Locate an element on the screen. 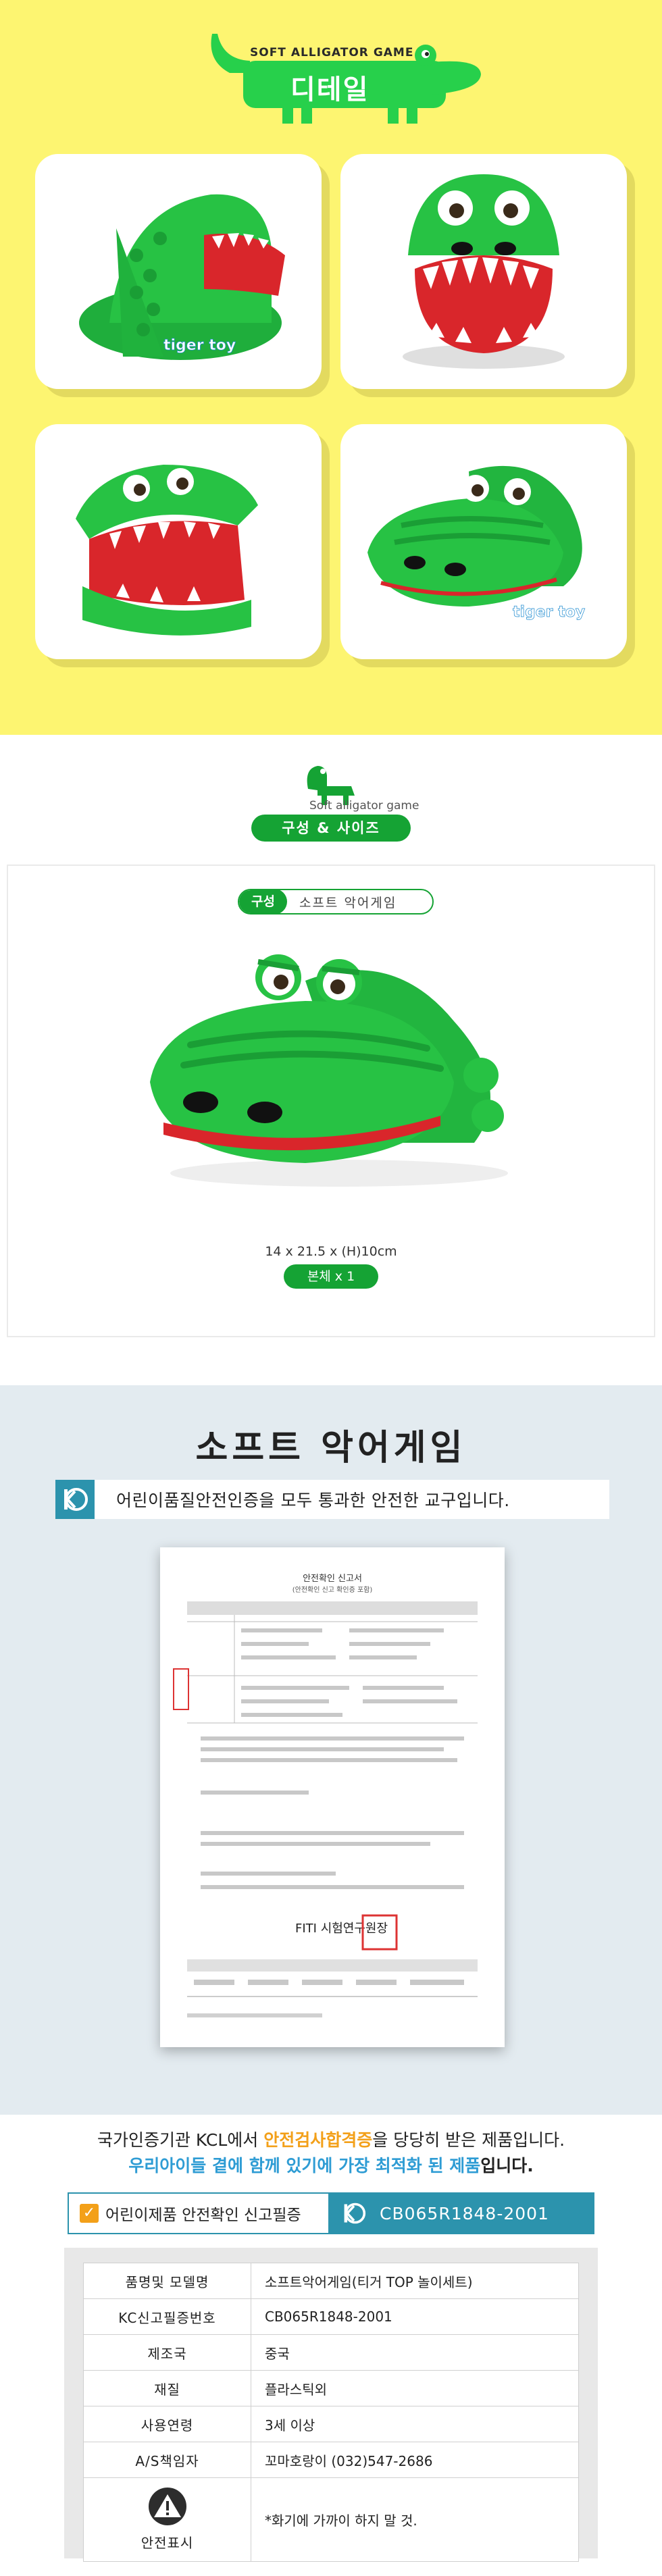 This screenshot has height=2576, width=662. safety-title: 소프트 악어게임 is located at coordinates (331, 1448).